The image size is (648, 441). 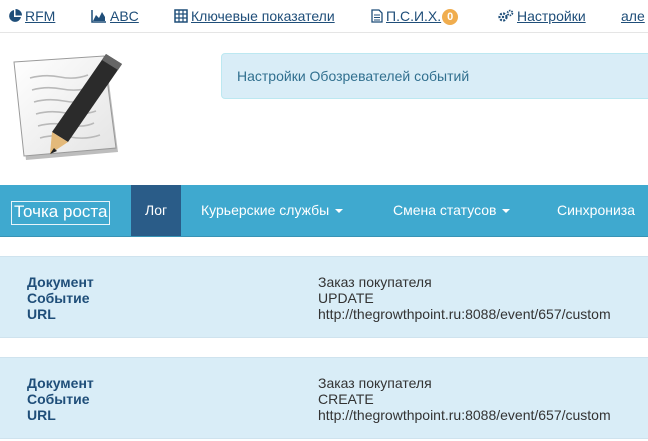 What do you see at coordinates (124, 16) in the screenshot?
I see `abc-label: ABC` at bounding box center [124, 16].